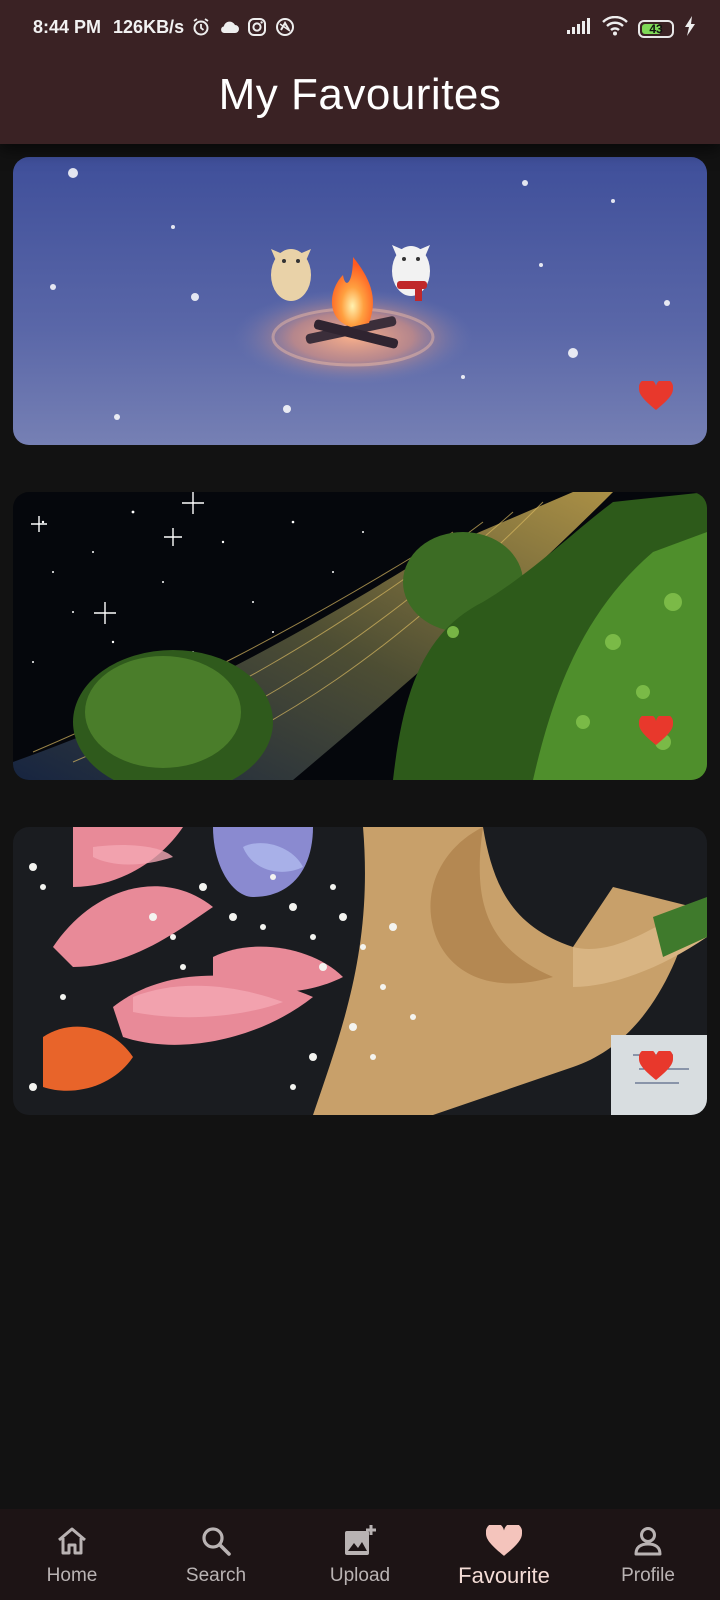 Image resolution: width=720 pixels, height=1600 pixels. Describe the element at coordinates (360, 94) in the screenshot. I see `page-title: My Favourites` at that location.